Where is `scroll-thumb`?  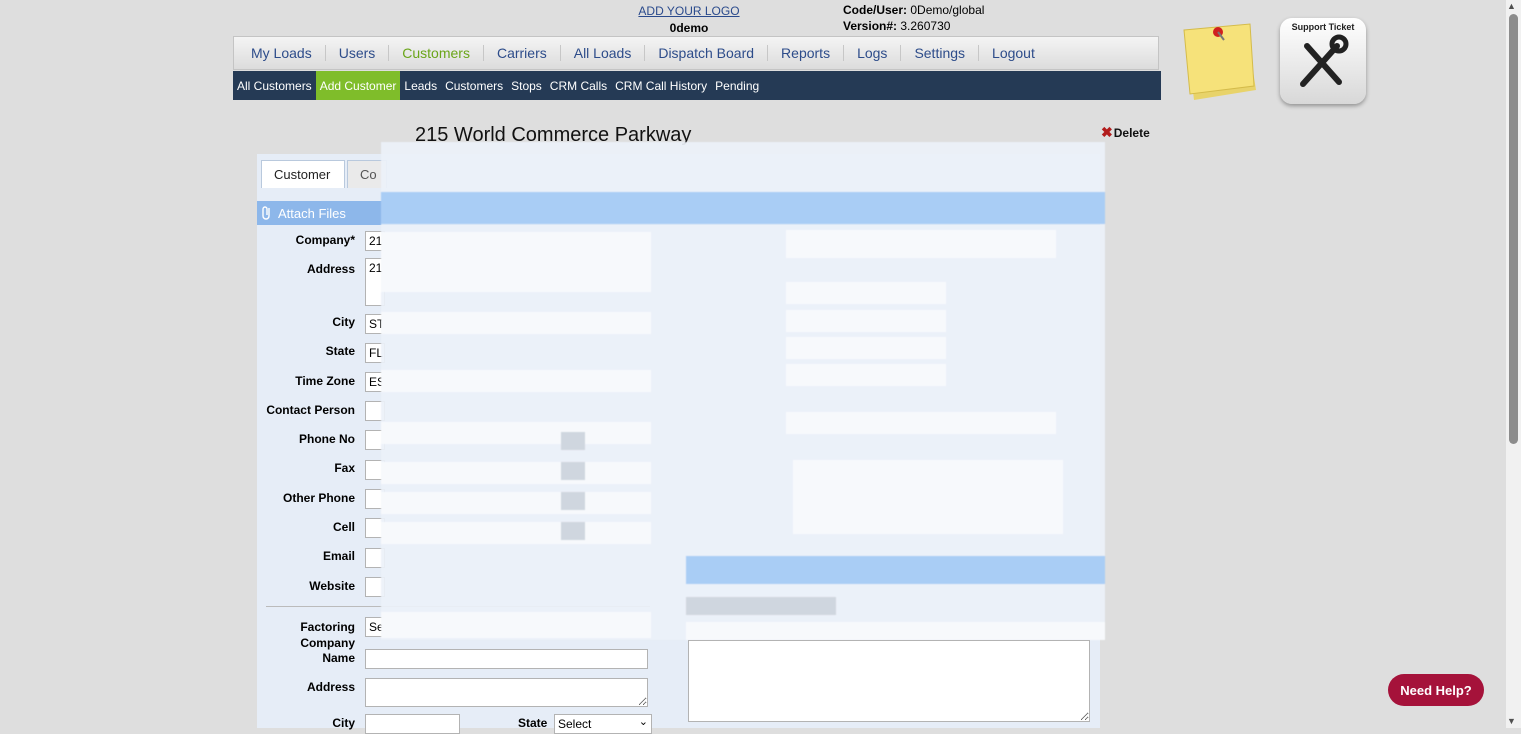 scroll-thumb is located at coordinates (1513, 229).